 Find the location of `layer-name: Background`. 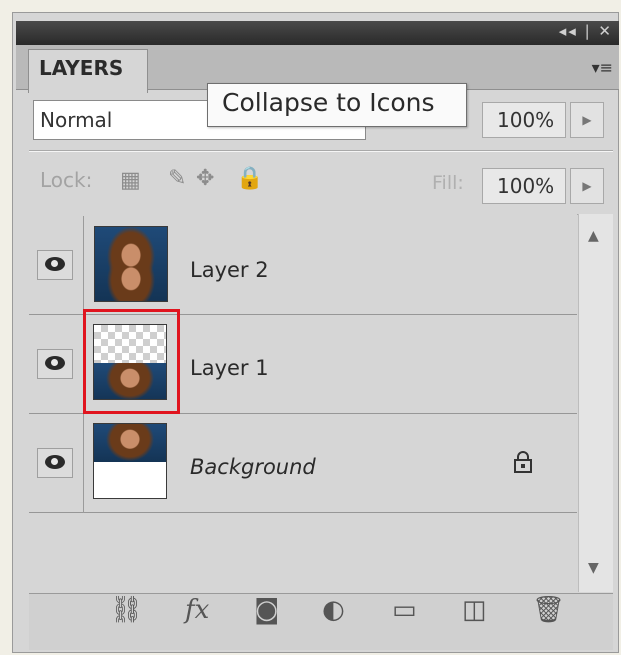

layer-name: Background is located at coordinates (253, 467).